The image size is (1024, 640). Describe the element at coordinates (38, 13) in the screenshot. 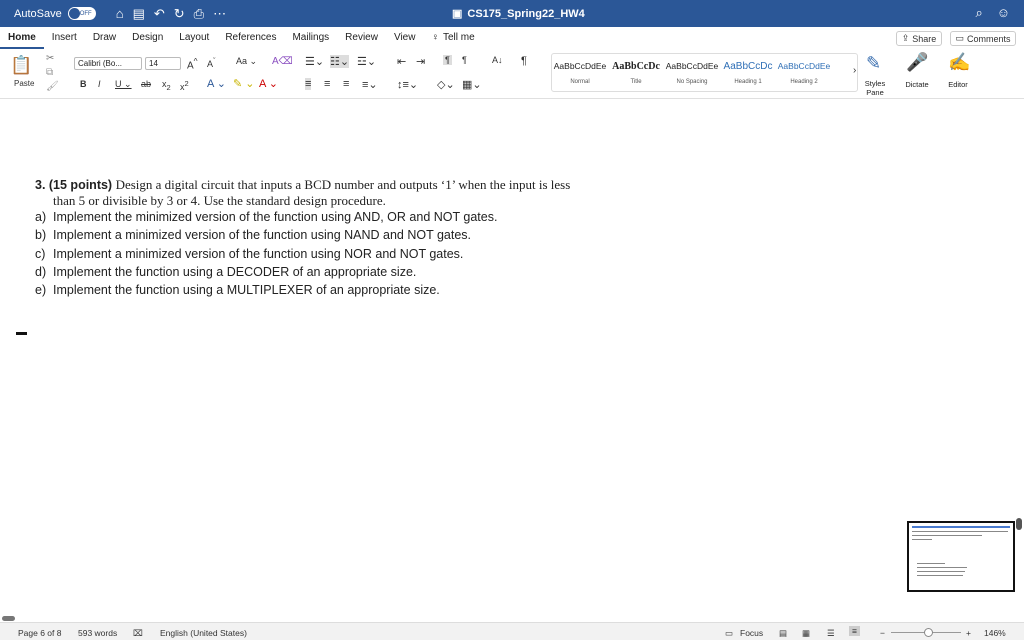

I see `autosave-label: AutoSave` at that location.